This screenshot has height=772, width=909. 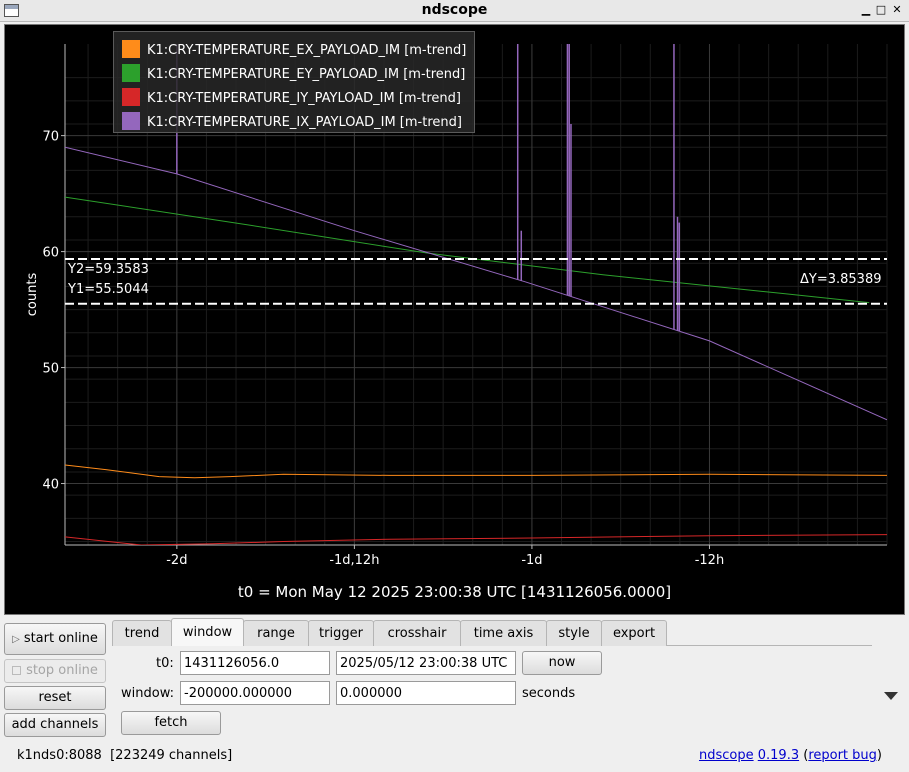 I want to click on y-tick-label: 50, so click(x=50, y=369).